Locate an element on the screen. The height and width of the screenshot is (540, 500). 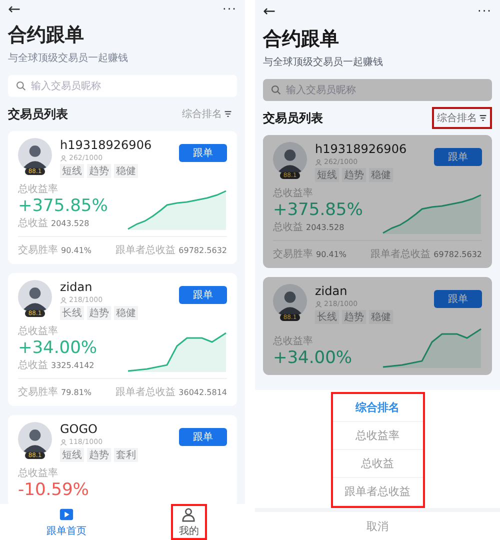
sort-option: 总收益 is located at coordinates (377, 464).